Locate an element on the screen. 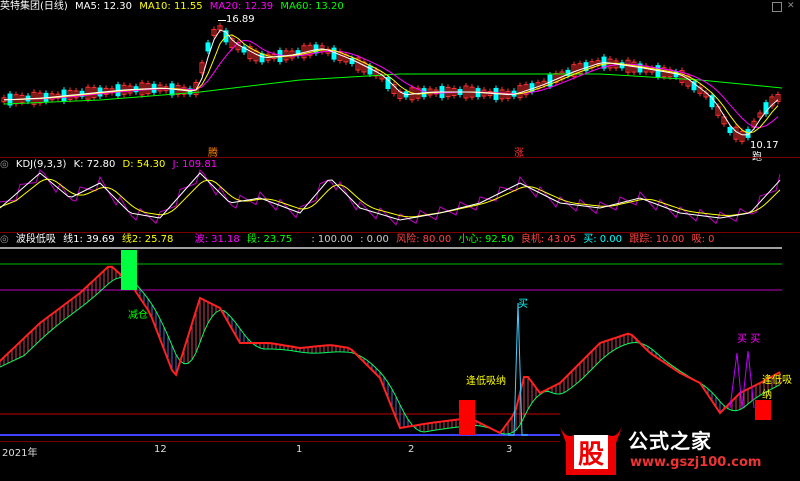 The height and width of the screenshot is (481, 800). kdj-d-line is located at coordinates (390, 198).